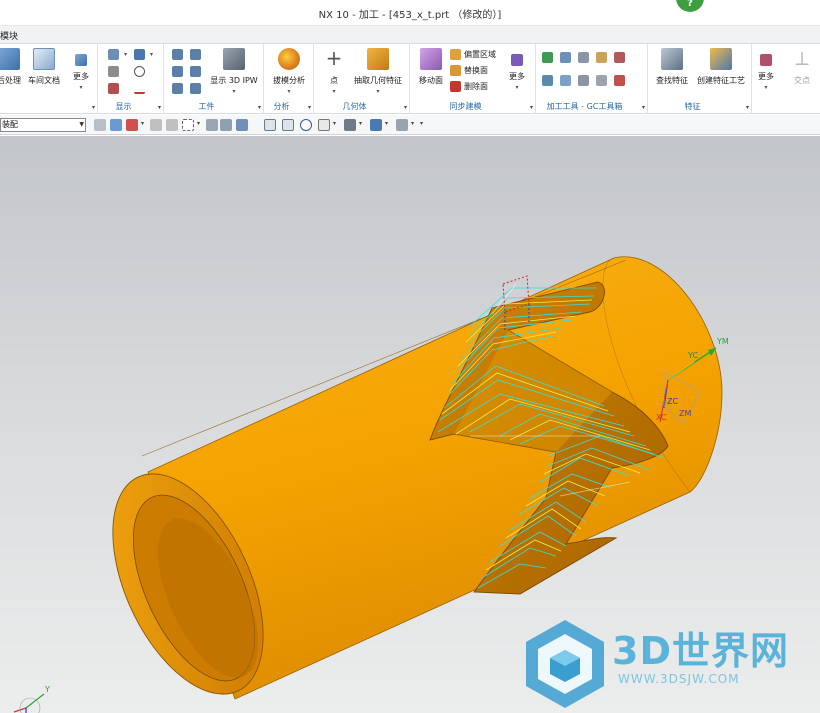  I want to click on view-icon, so click(212, 125).